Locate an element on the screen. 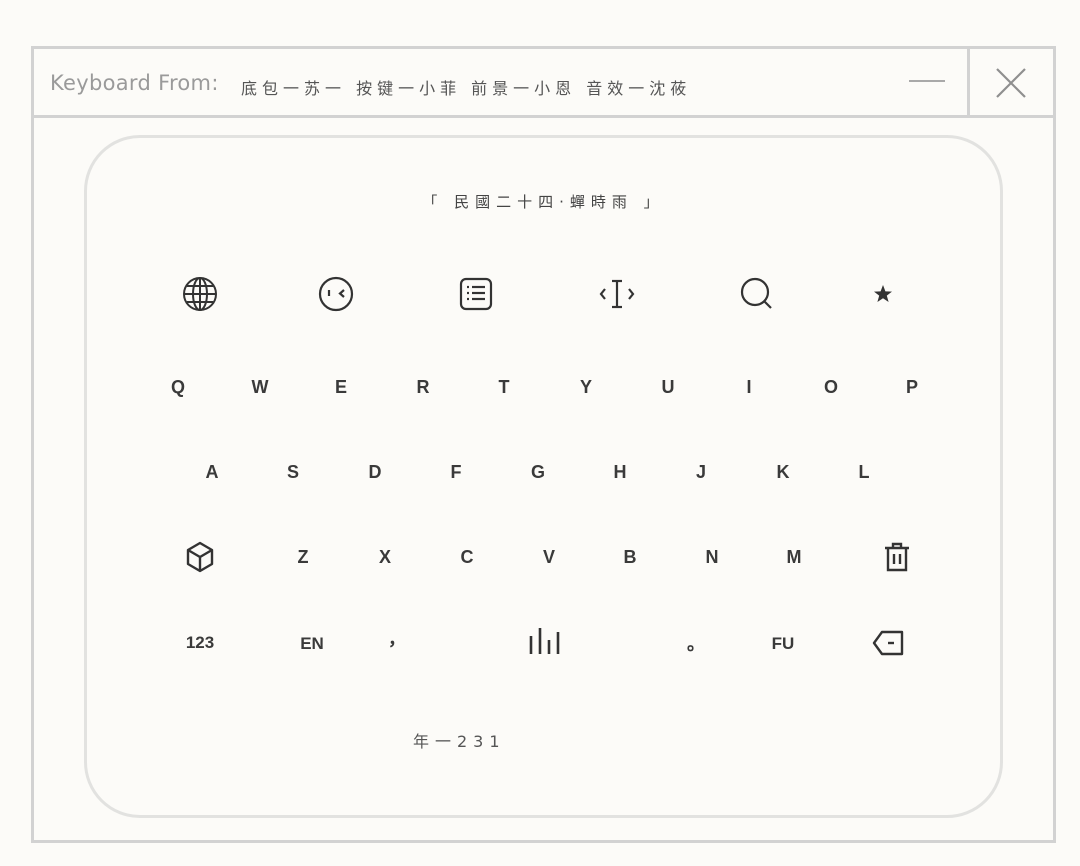 This screenshot has width=1080, height=866. credits-text: 底包一苏一 按键一小菲 前景一小恩 音效一沈莜 is located at coordinates (466, 88).